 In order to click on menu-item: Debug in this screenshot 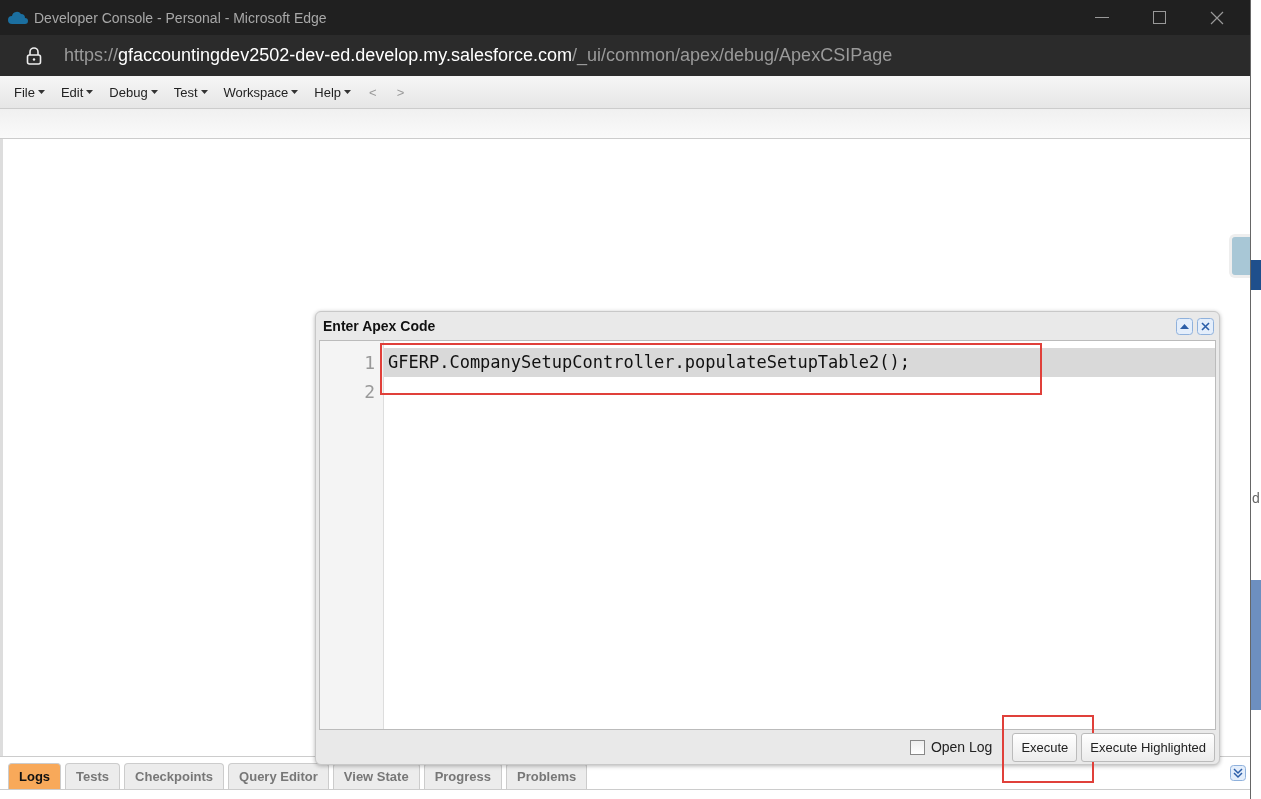, I will do `click(133, 92)`.